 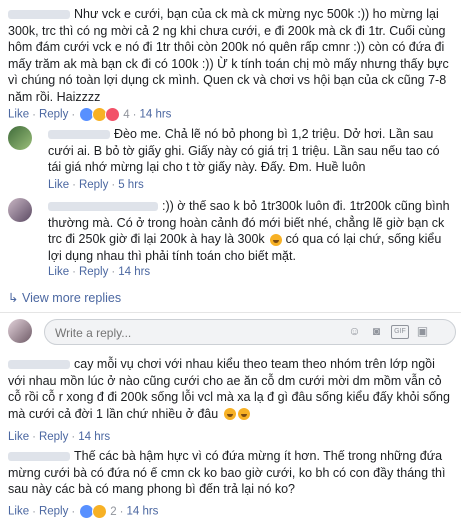 What do you see at coordinates (422, 331) in the screenshot?
I see `sticker-icon: ▣` at bounding box center [422, 331].